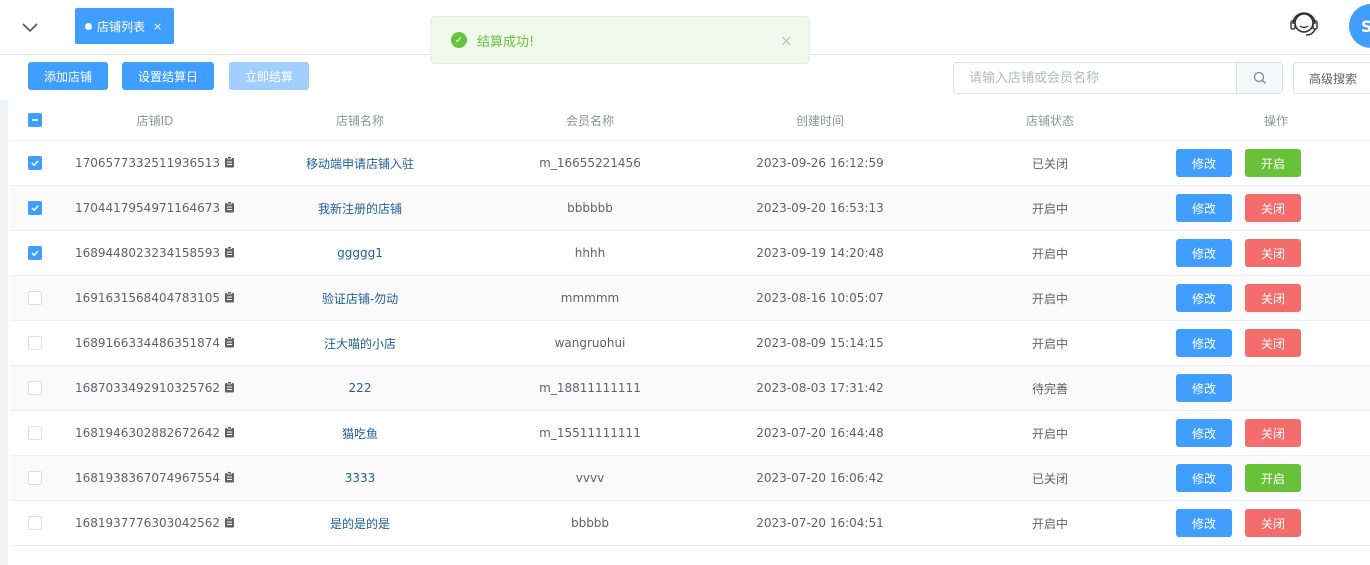 This screenshot has width=1370, height=565. I want to click on settle-now-button: 立即结算, so click(269, 76).